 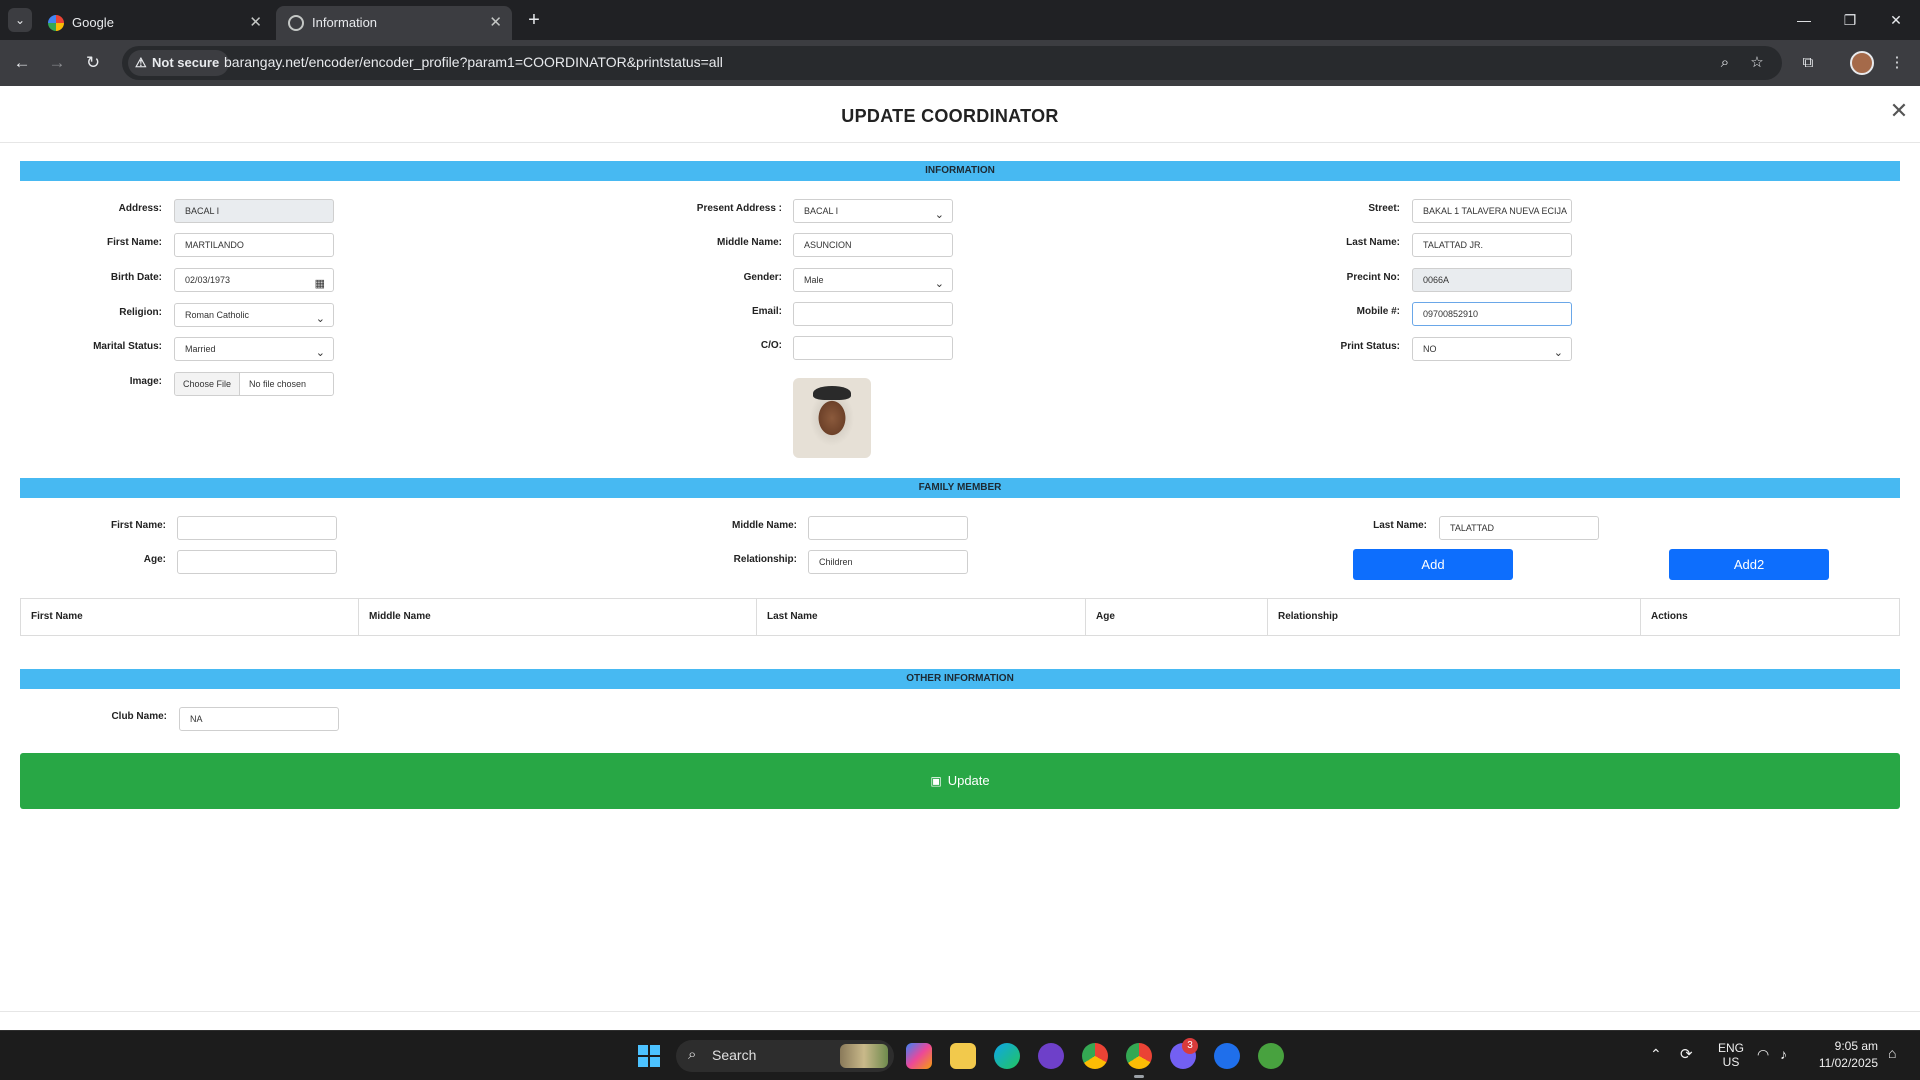 What do you see at coordinates (56, 23) in the screenshot?
I see `google-favicon-icon` at bounding box center [56, 23].